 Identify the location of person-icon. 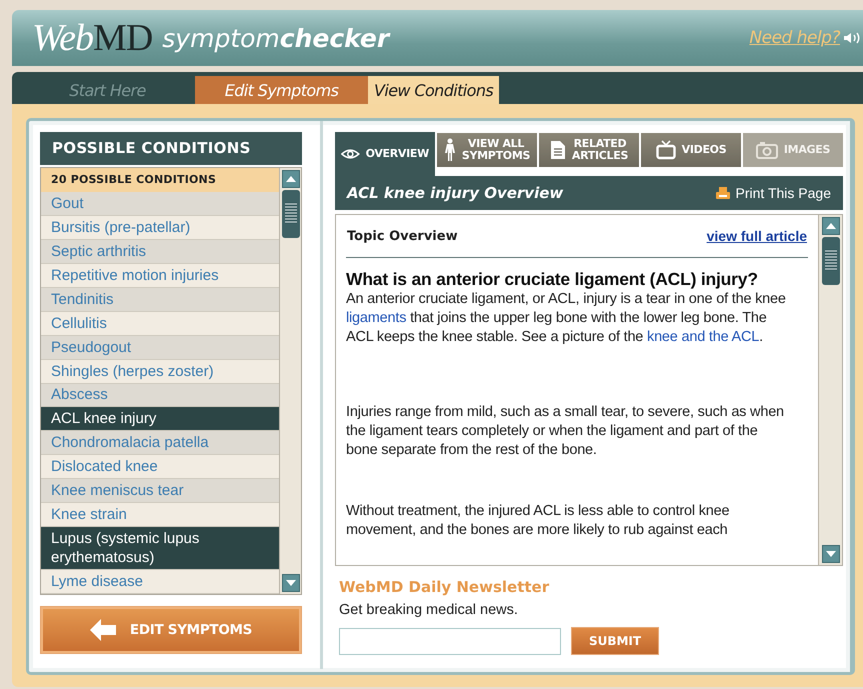
(450, 150).